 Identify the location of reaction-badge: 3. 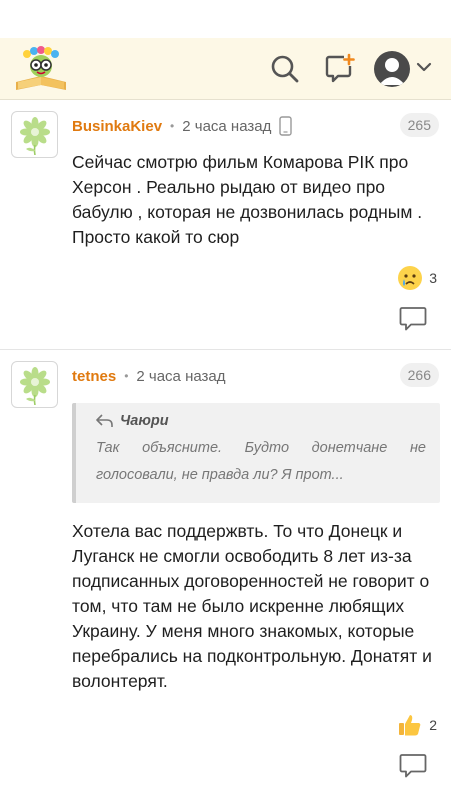
(417, 278).